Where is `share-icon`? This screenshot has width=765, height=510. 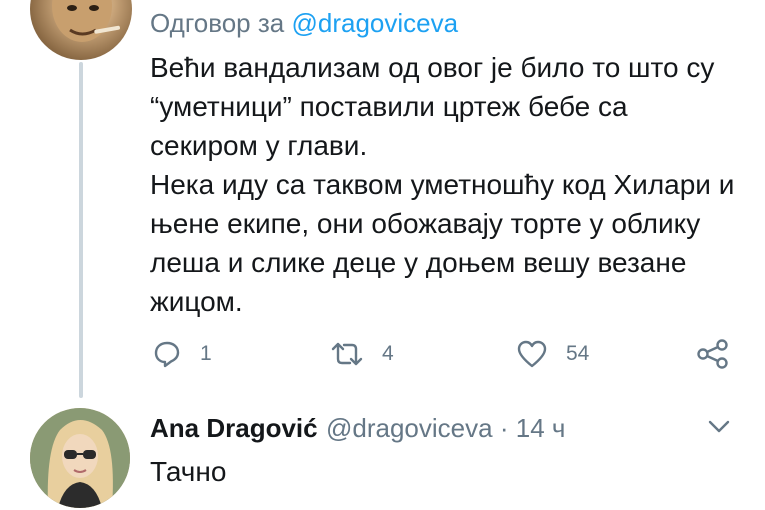
share-icon is located at coordinates (713, 354).